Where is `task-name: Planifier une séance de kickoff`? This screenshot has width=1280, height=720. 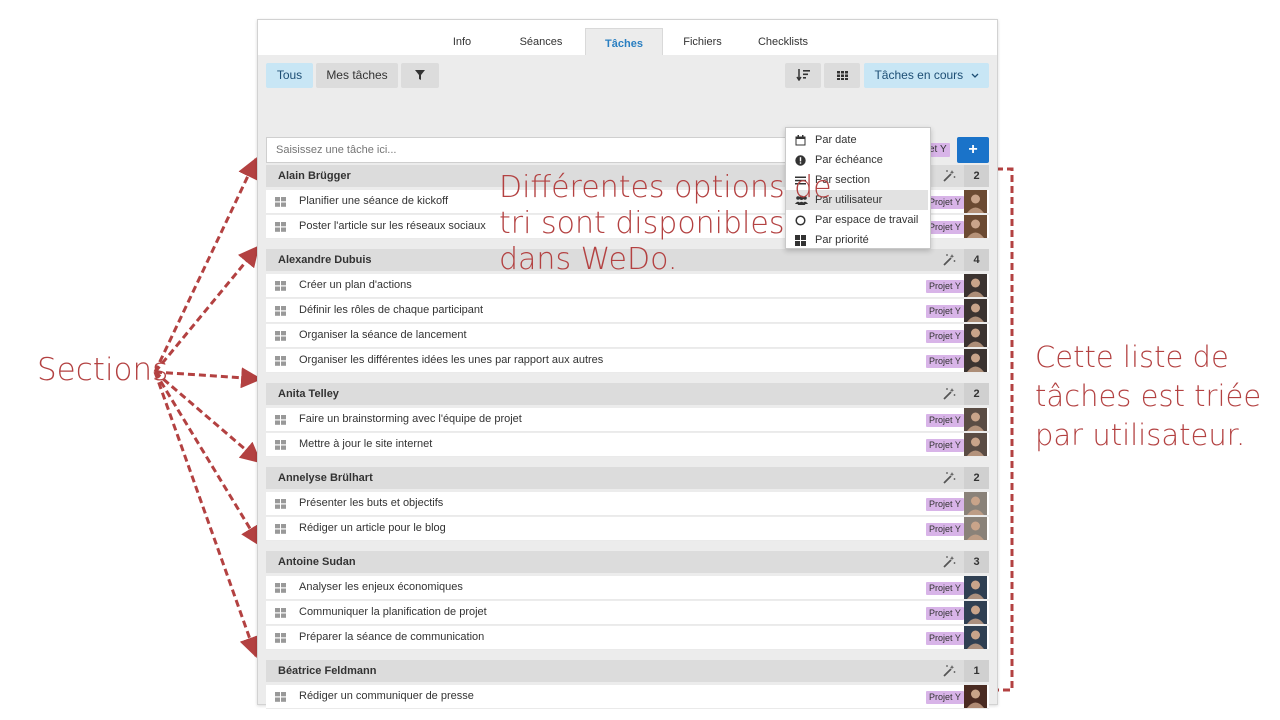
task-name: Planifier une séance de kickoff is located at coordinates (373, 201).